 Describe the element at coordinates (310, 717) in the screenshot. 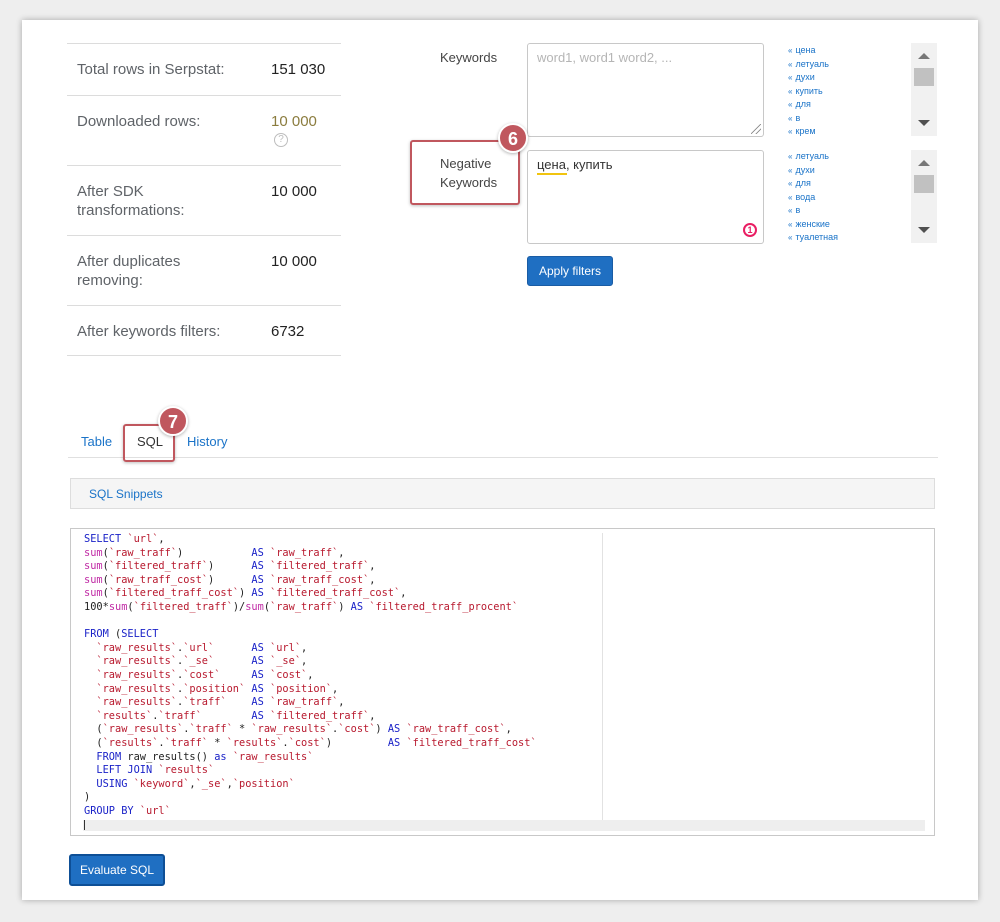

I see `sql-code-line: `results`.`traff` AS `filtered_traff`,` at that location.